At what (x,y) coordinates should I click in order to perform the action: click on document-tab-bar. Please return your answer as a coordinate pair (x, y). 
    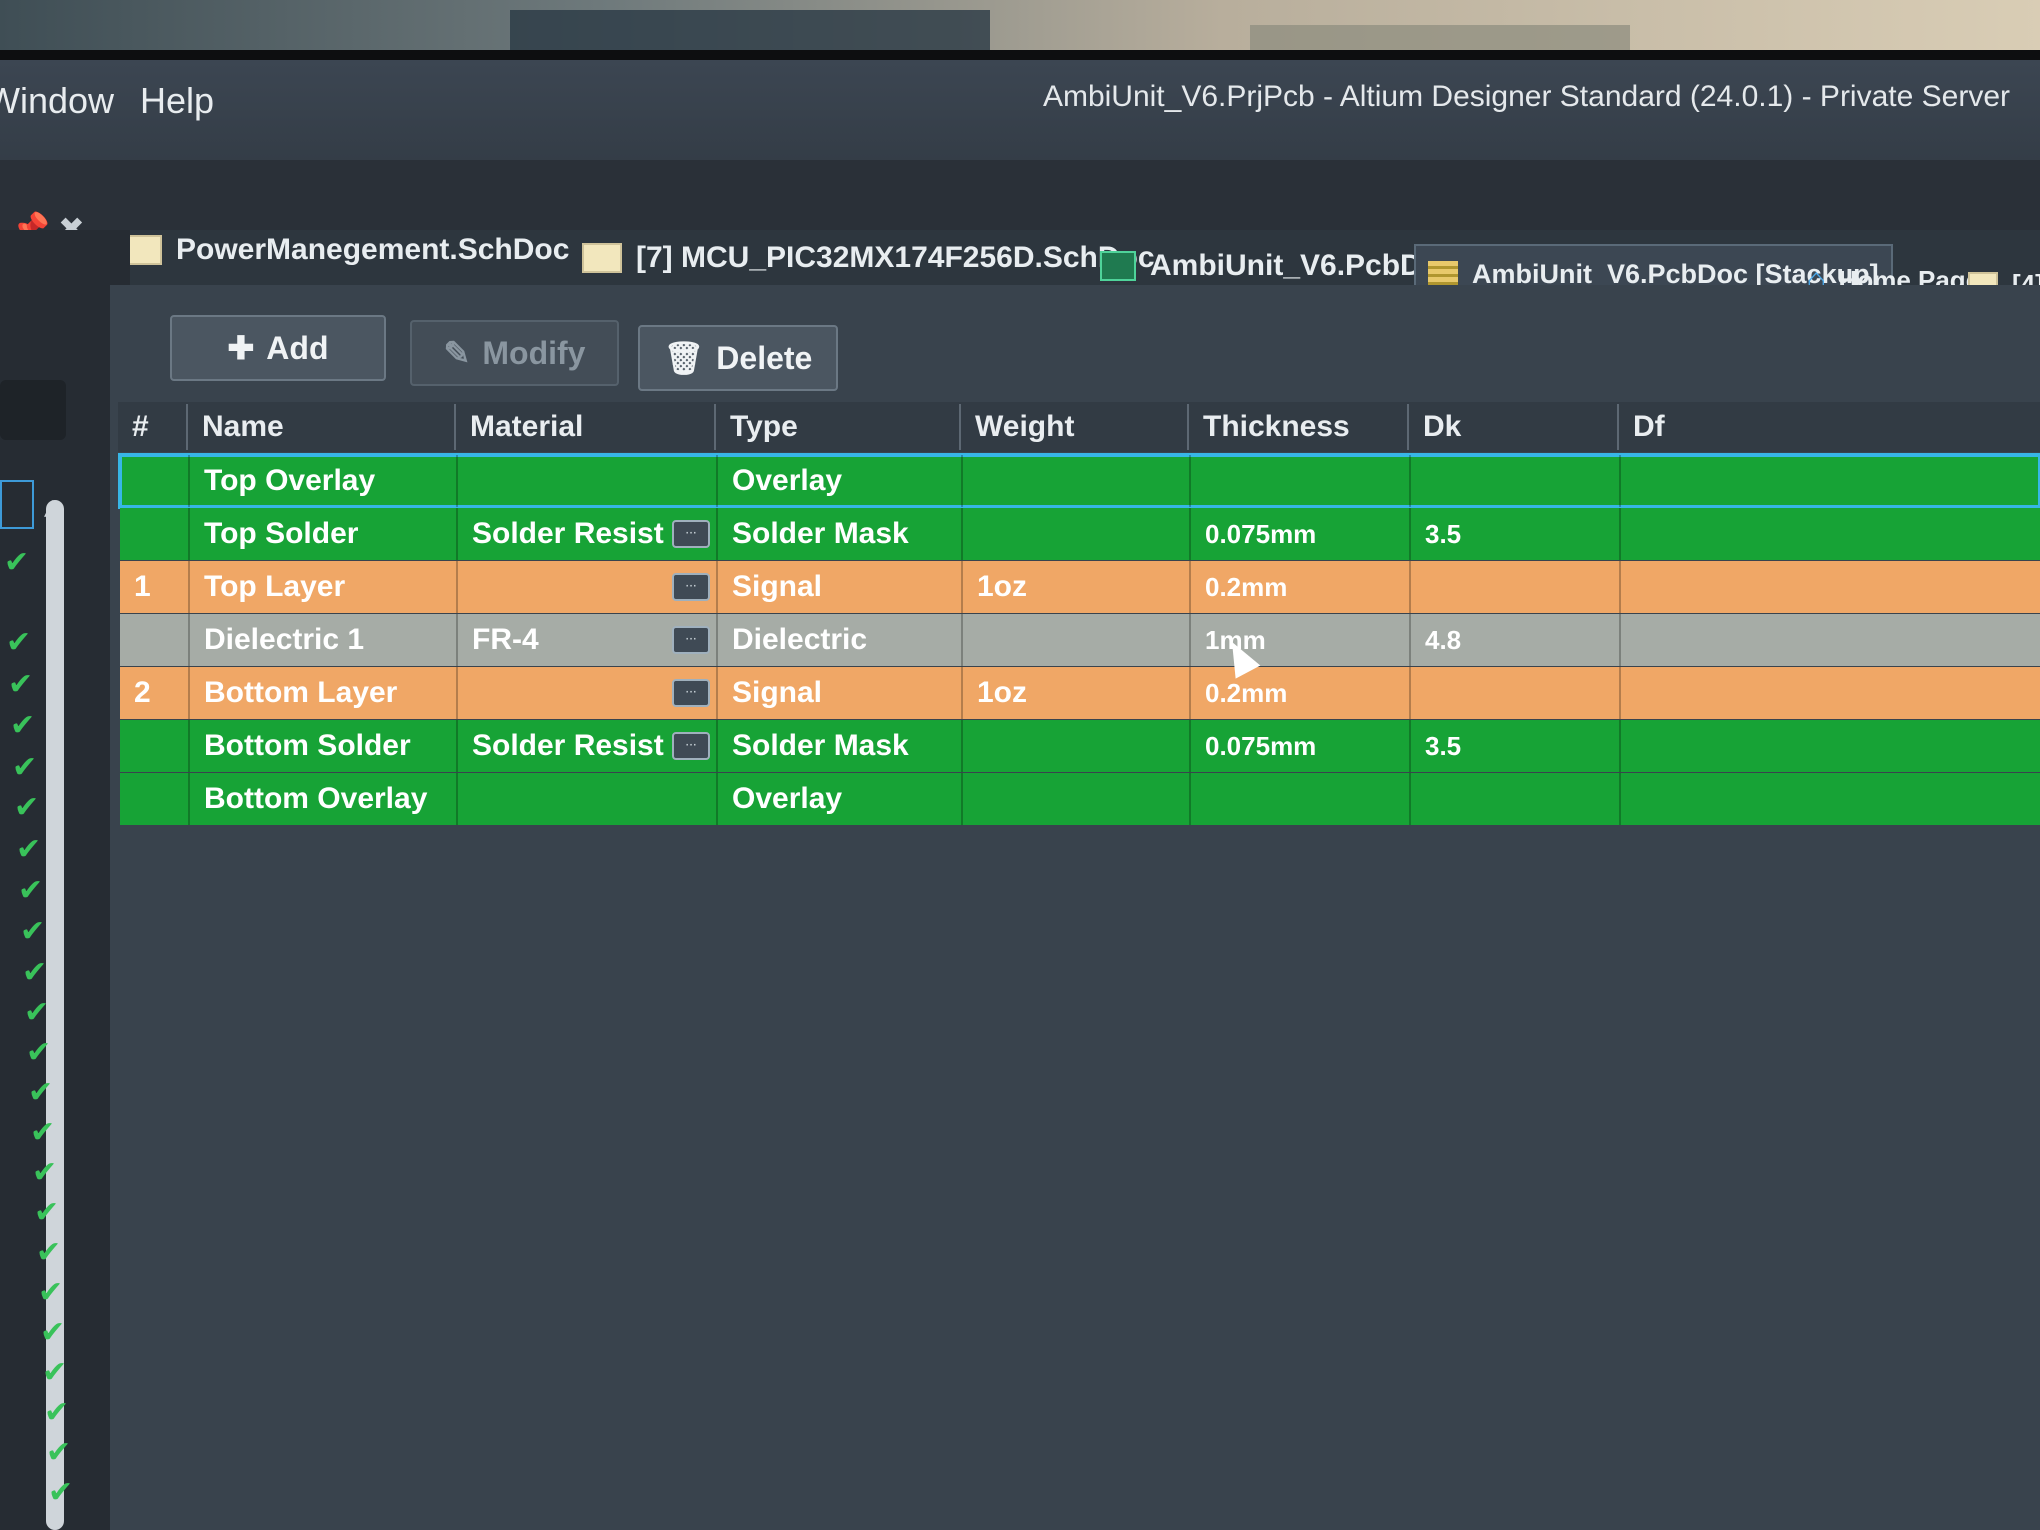
    Looking at the image, I should click on (1020, 195).